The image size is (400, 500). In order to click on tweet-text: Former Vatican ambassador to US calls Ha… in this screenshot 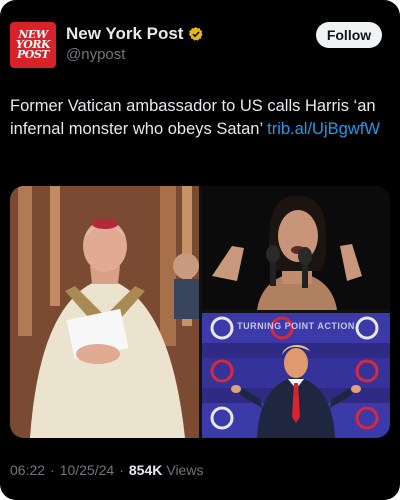, I will do `click(200, 118)`.